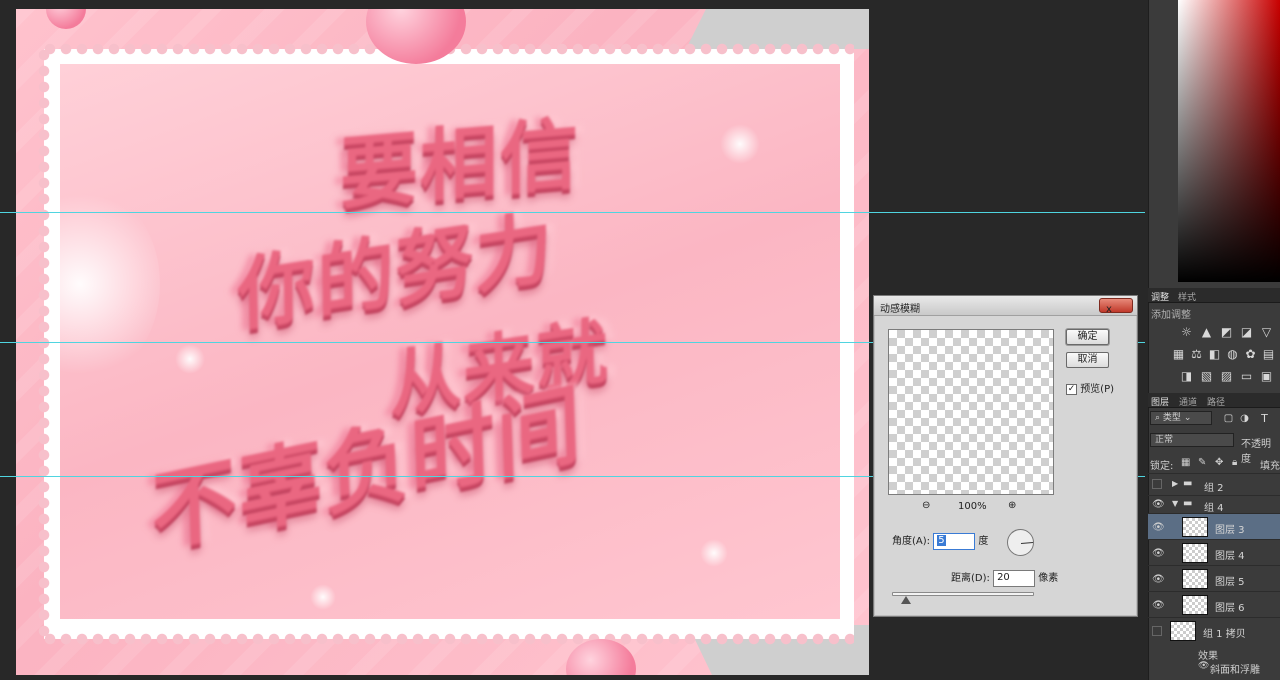 The height and width of the screenshot is (680, 1280). Describe the element at coordinates (1178, 354) in the screenshot. I see `hue-saturation-icon: ▦` at that location.